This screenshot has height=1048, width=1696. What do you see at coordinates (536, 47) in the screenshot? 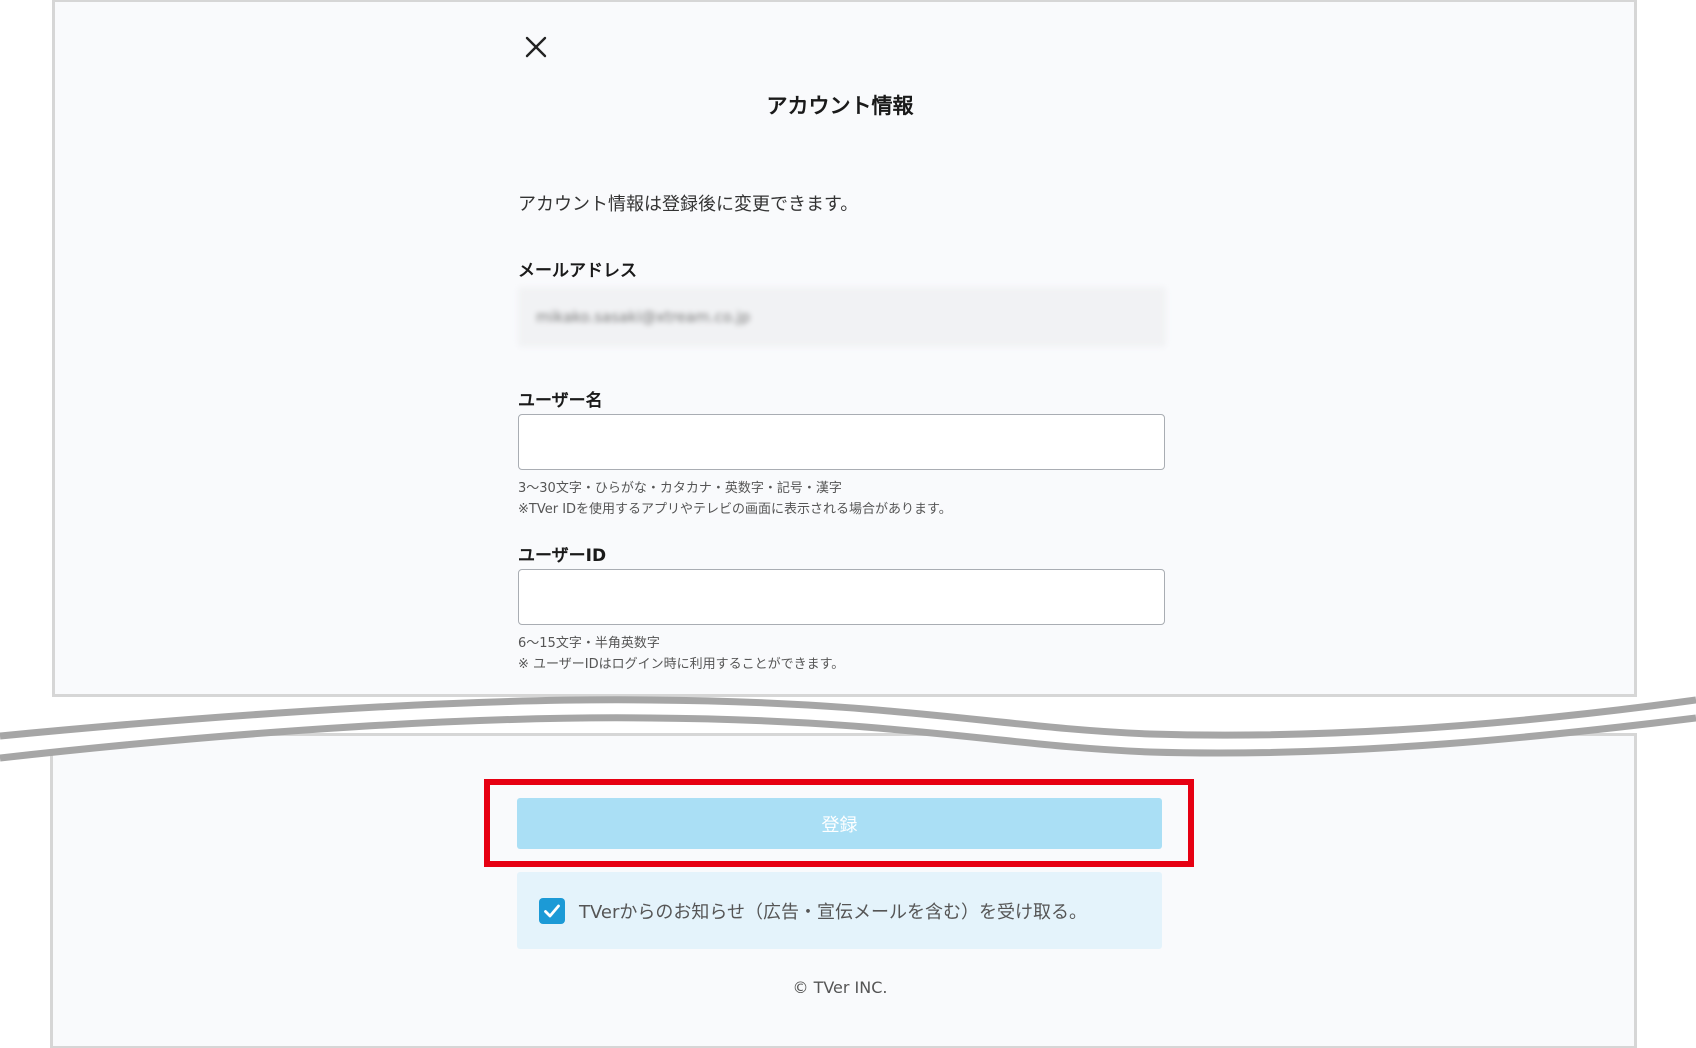
I see `close-icon` at bounding box center [536, 47].